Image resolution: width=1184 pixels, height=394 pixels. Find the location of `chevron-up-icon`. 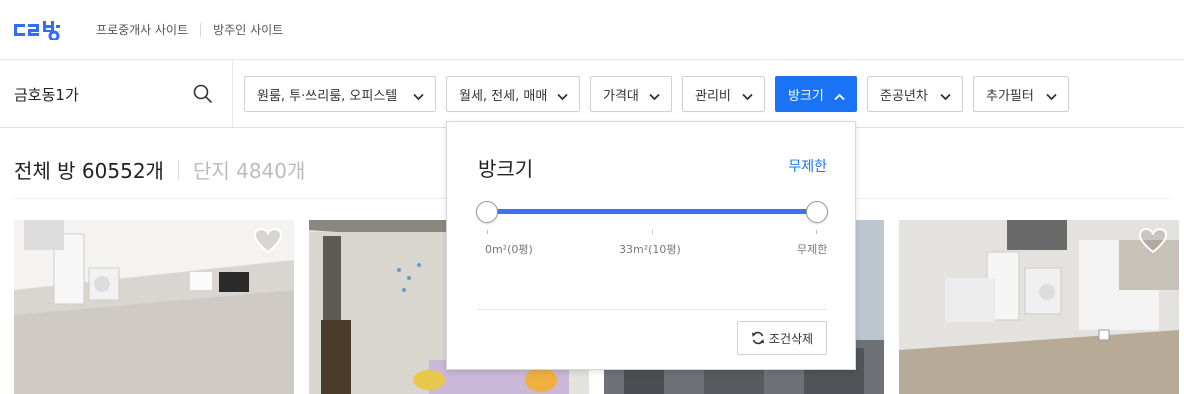

chevron-up-icon is located at coordinates (839, 97).